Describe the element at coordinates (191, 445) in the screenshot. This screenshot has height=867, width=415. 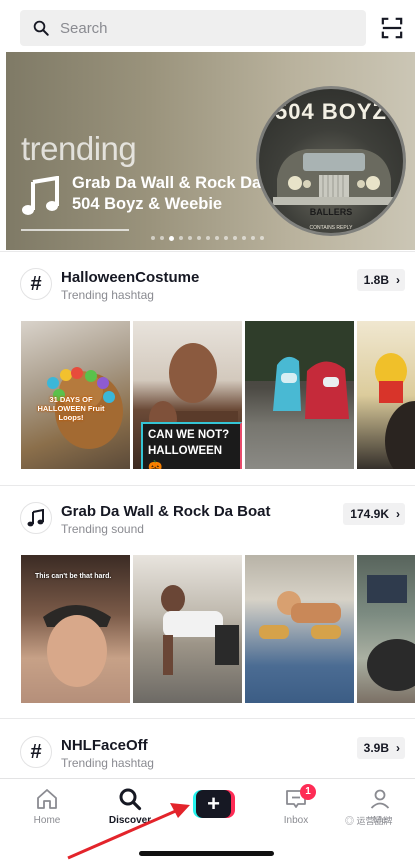
I see `thumbnail-caption: CAN WE NOT? HALLOWEEN 🎃` at that location.